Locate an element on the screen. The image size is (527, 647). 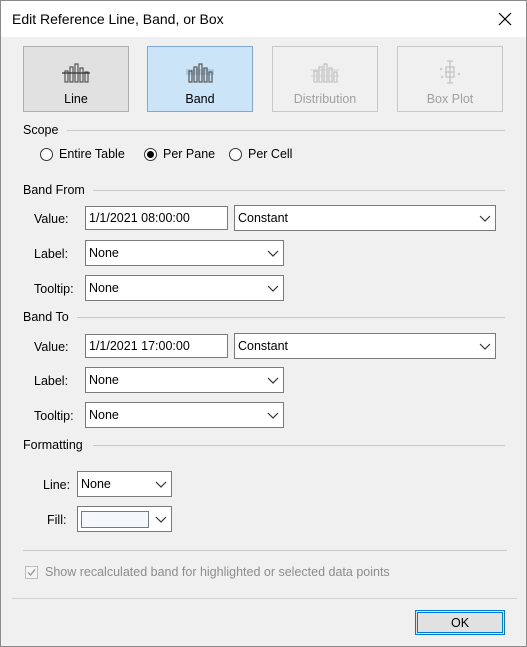
band-to-tooltip-select: None is located at coordinates (184, 415).